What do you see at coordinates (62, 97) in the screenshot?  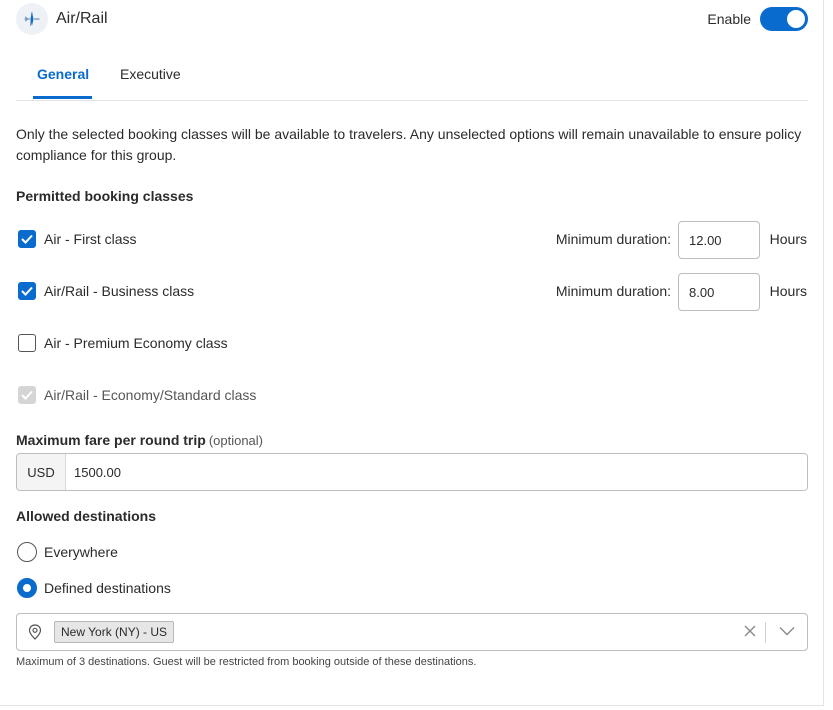 I see `active-tab-indicator` at bounding box center [62, 97].